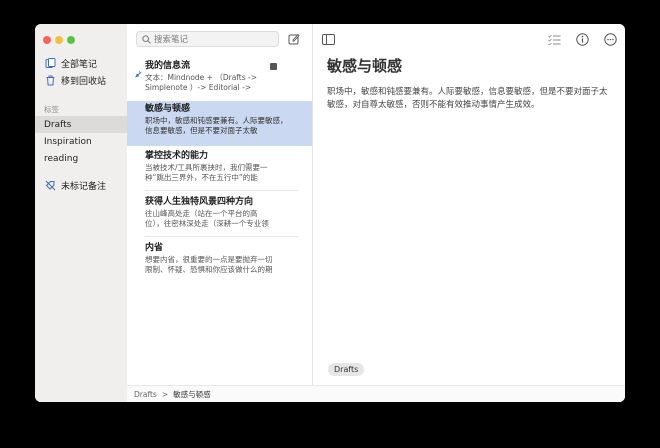 The image size is (660, 448). Describe the element at coordinates (146, 39) in the screenshot. I see `search-icon` at that location.